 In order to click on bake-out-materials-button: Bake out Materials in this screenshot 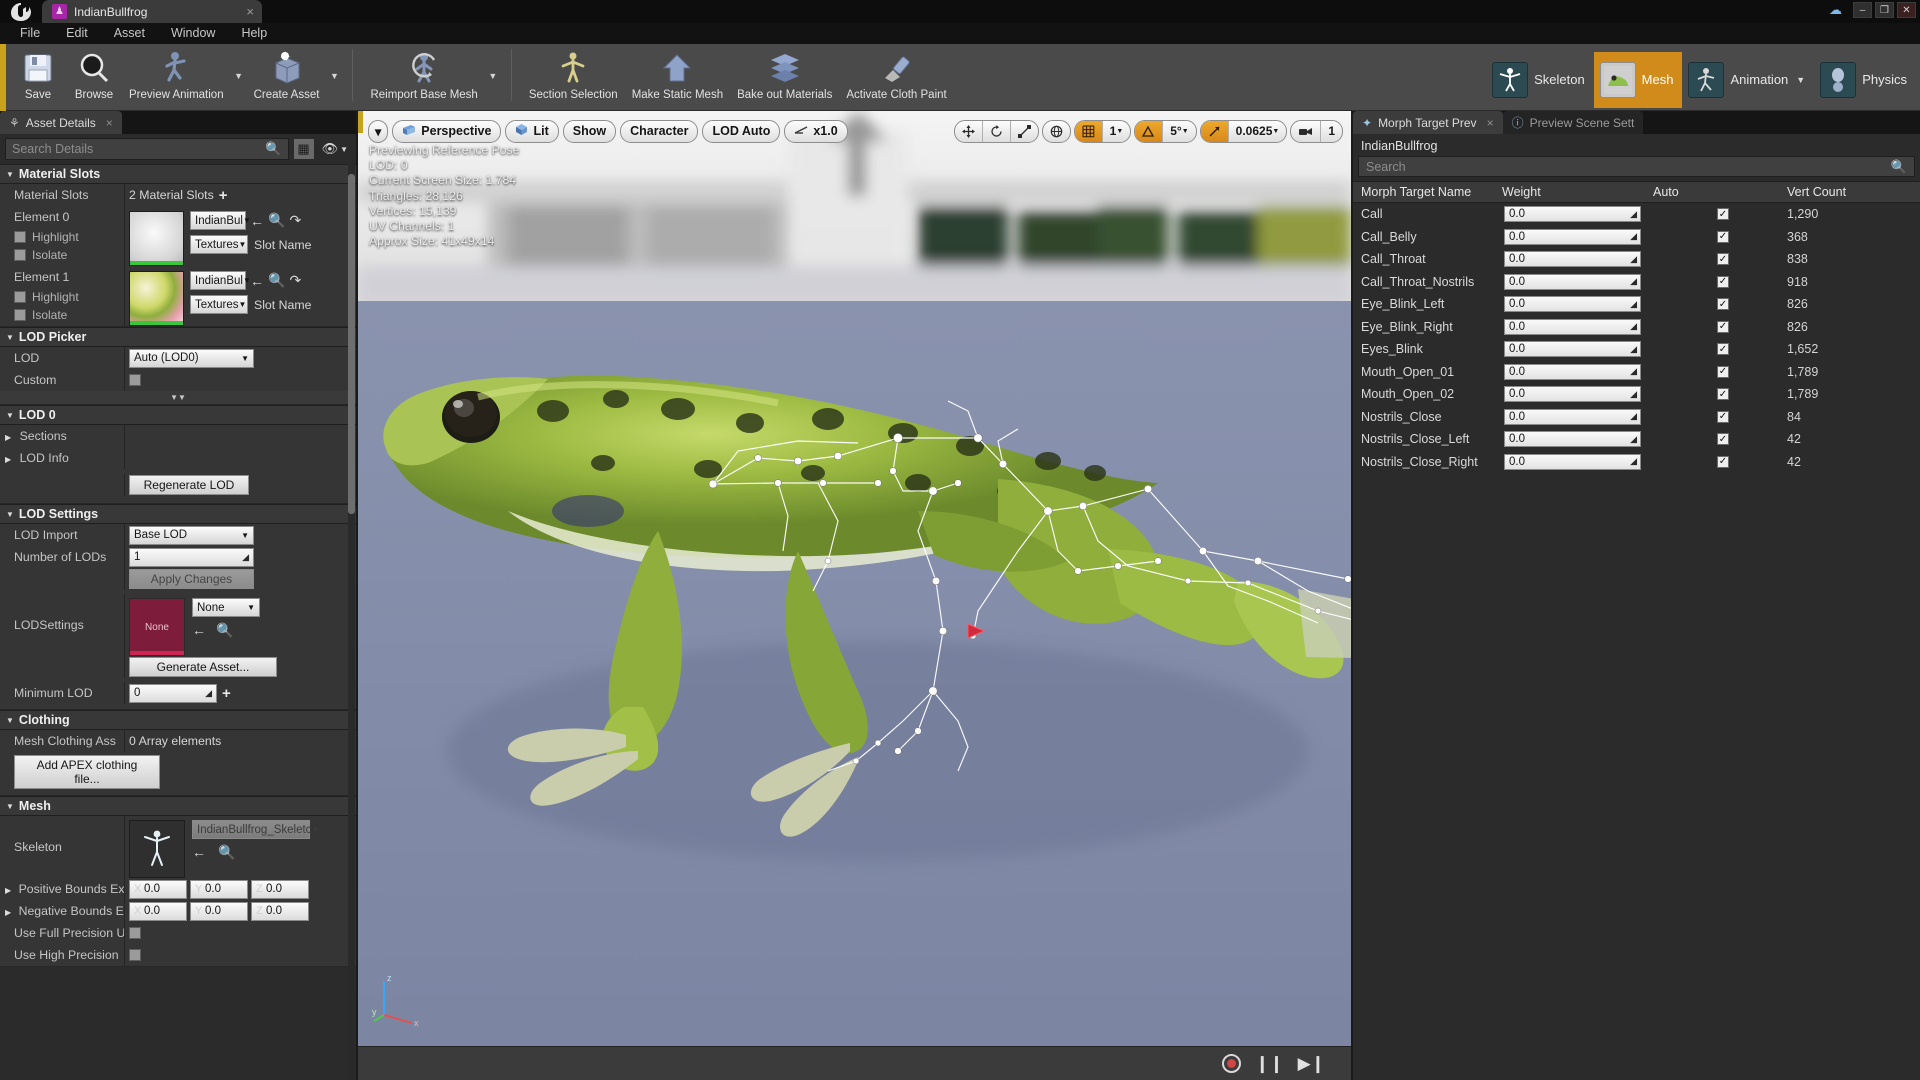, I will do `click(784, 75)`.